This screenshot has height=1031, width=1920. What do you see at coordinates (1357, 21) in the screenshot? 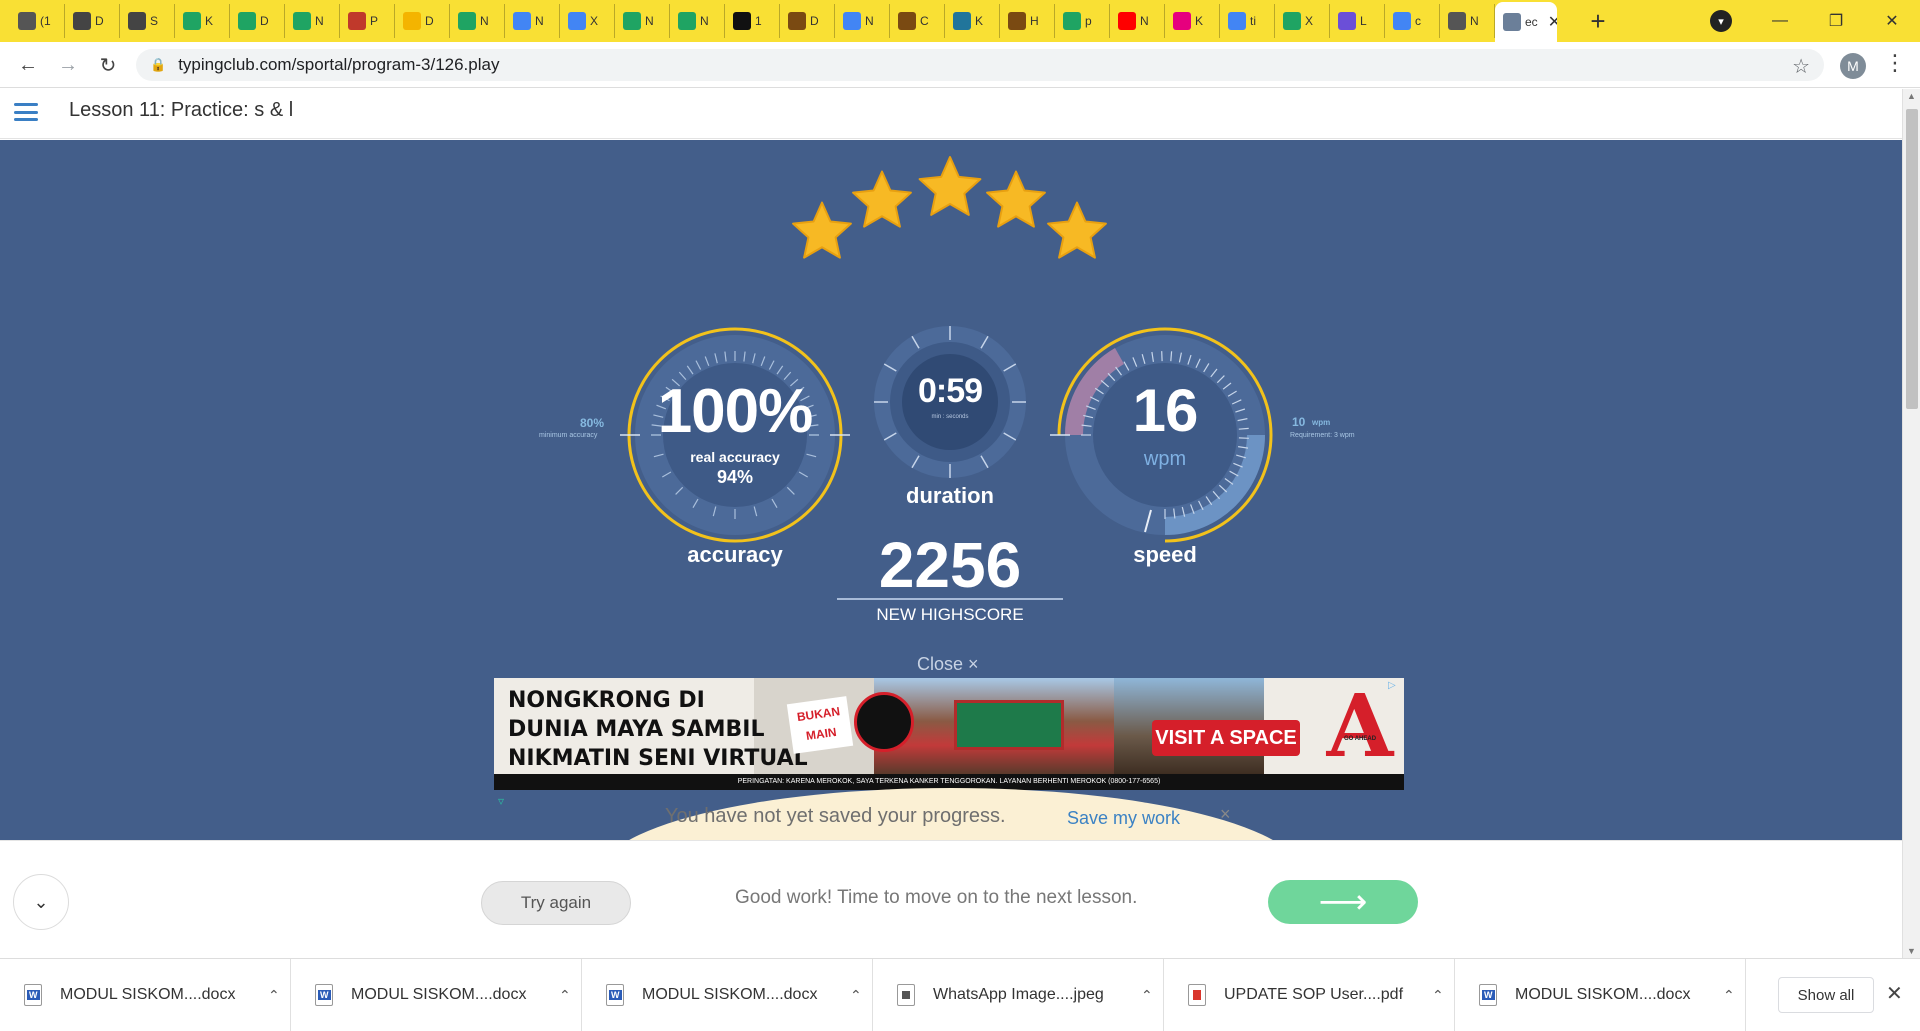
I see `browser-tab: L` at bounding box center [1357, 21].